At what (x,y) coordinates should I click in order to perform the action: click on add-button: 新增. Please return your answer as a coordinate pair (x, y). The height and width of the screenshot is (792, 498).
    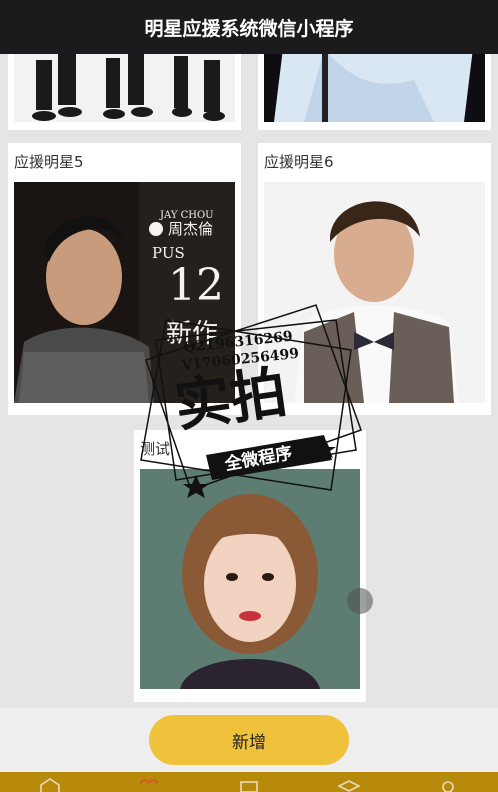
    Looking at the image, I should click on (249, 740).